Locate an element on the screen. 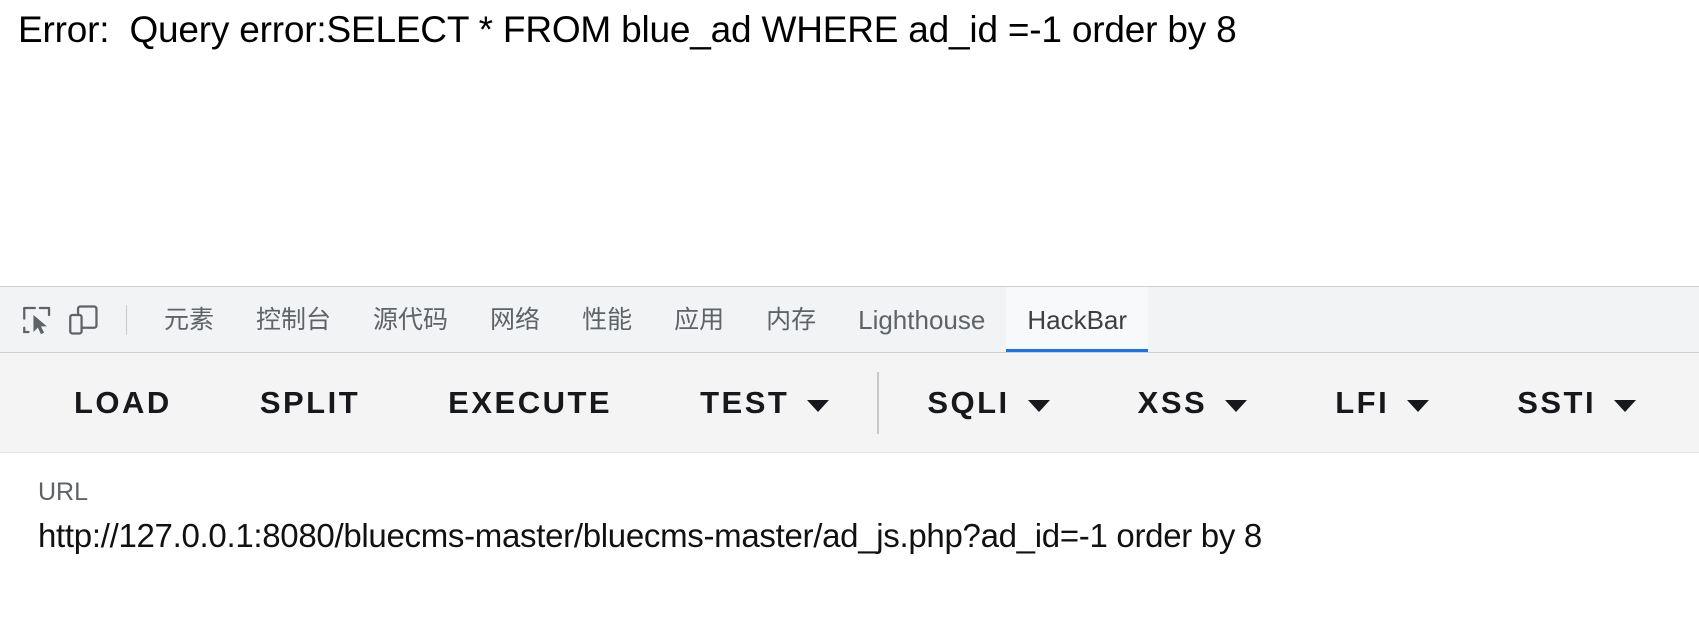 The width and height of the screenshot is (1699, 625). split-button: SPLIT is located at coordinates (310, 403).